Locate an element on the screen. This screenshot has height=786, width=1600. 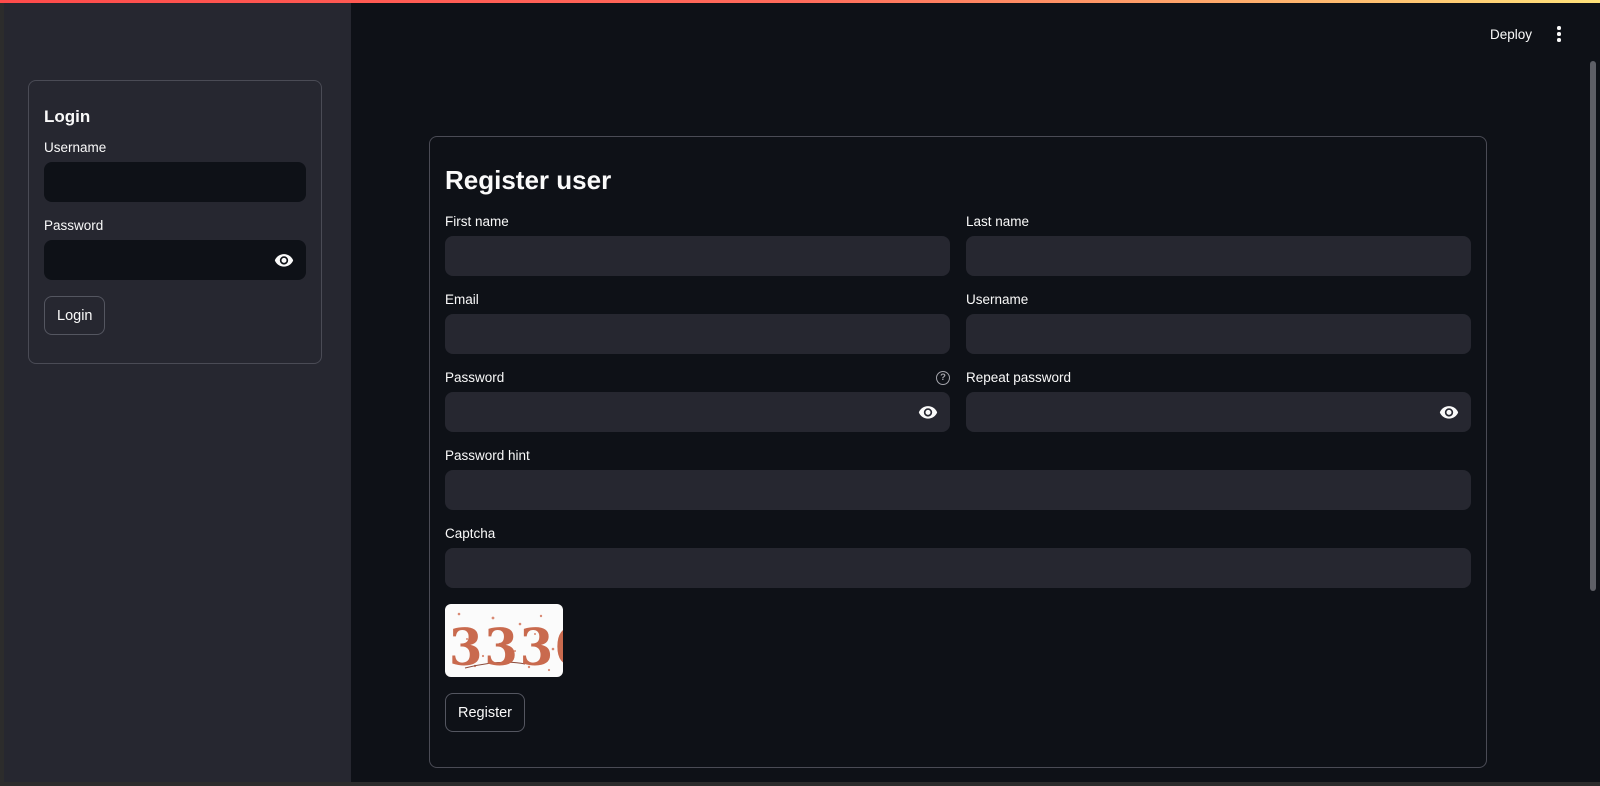
login-username-field: Username is located at coordinates (175, 171).